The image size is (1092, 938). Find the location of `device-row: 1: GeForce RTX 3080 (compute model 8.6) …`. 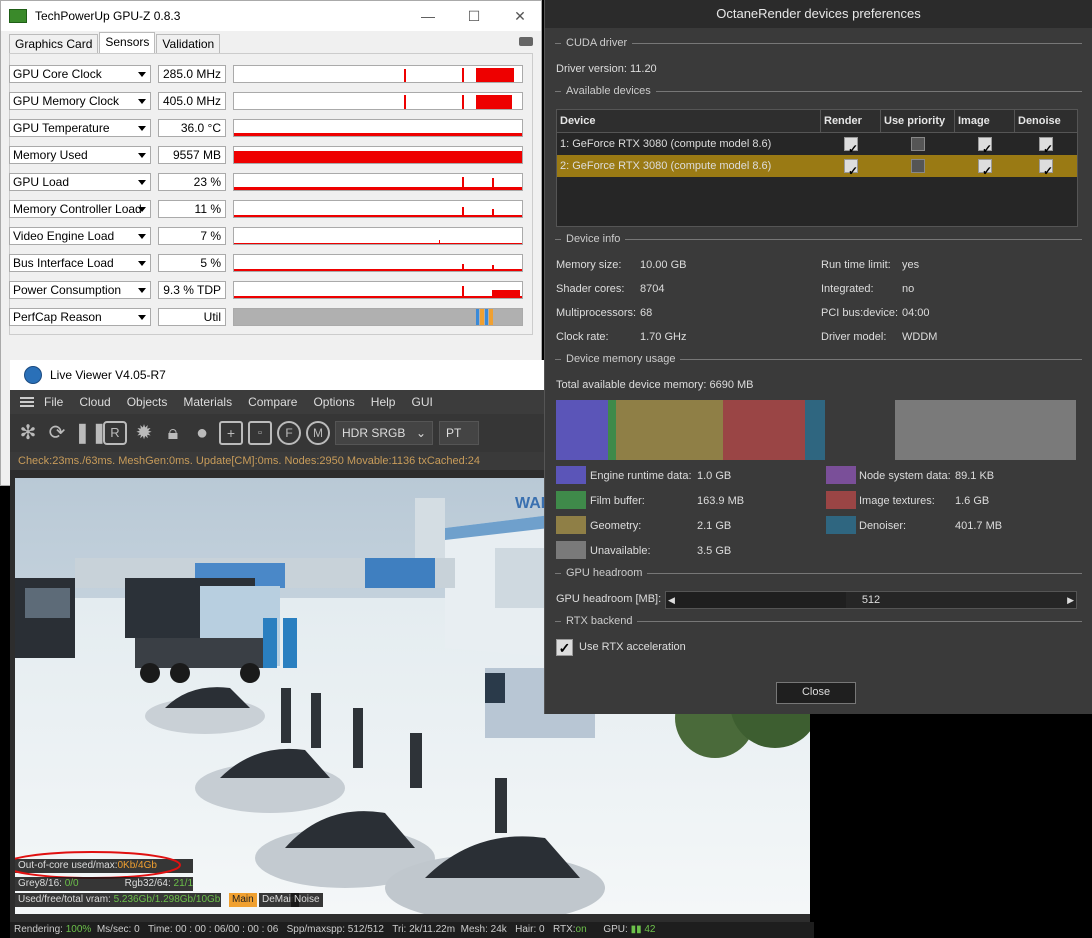

device-row: 1: GeForce RTX 3080 (compute model 8.6) … is located at coordinates (817, 144).